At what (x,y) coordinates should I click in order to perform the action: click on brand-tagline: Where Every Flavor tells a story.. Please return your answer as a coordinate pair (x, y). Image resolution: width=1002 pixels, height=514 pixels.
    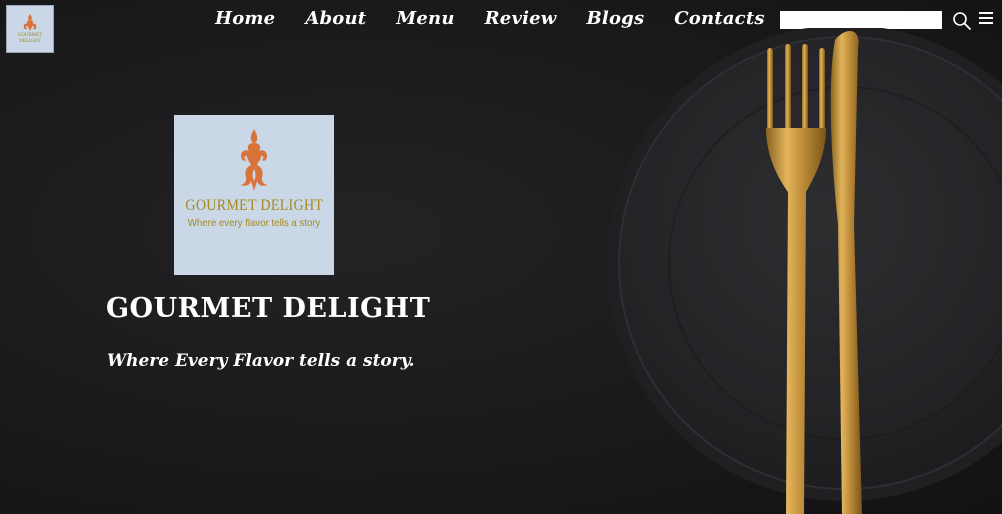
    Looking at the image, I should click on (261, 361).